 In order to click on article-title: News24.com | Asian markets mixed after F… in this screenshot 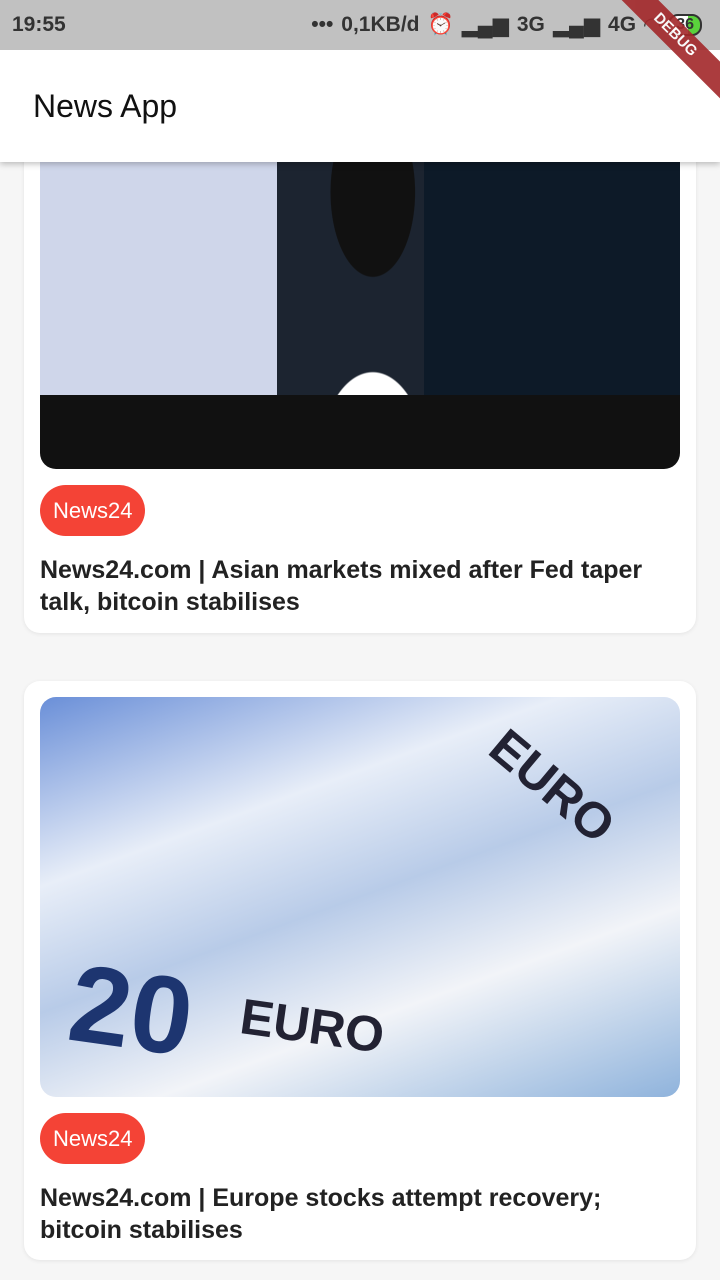, I will do `click(341, 586)`.